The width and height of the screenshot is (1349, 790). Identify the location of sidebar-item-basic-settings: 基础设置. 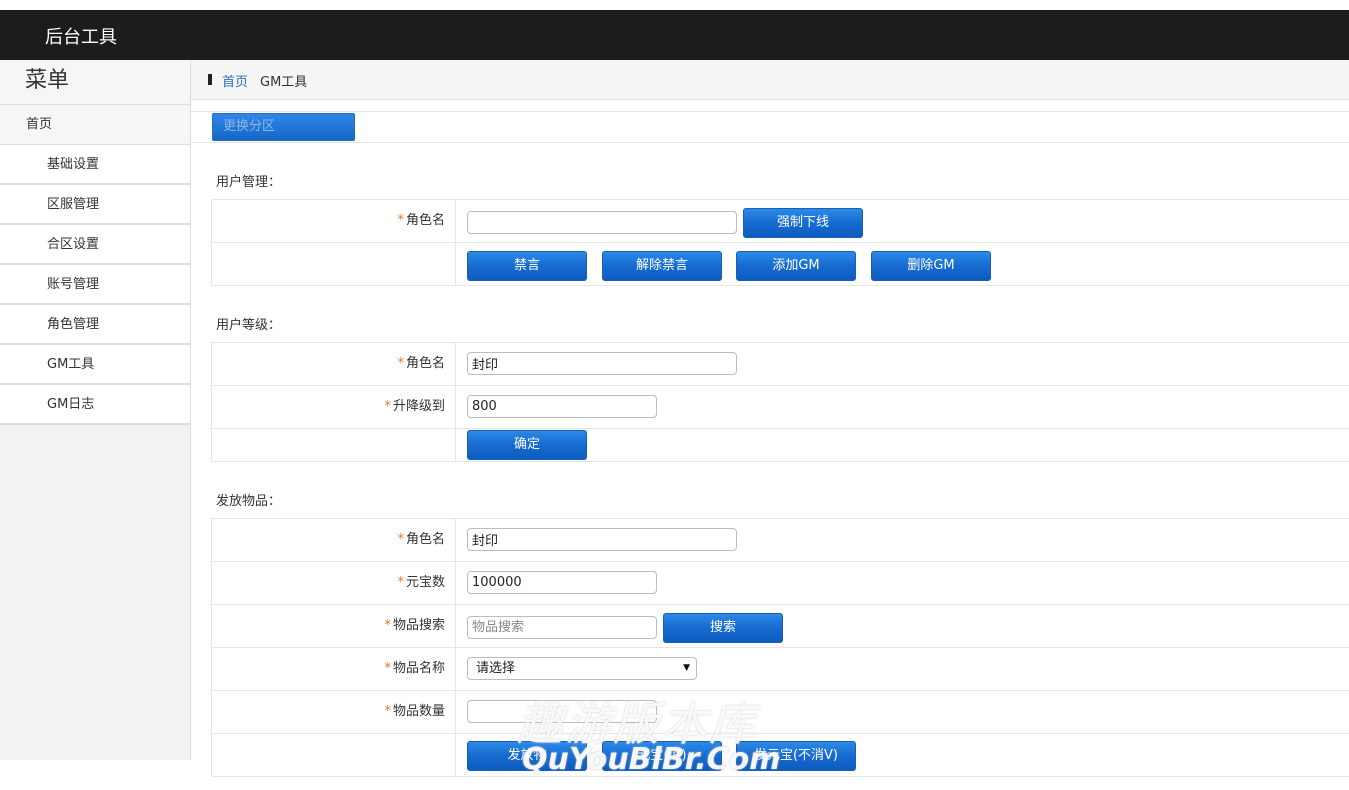
(95, 165).